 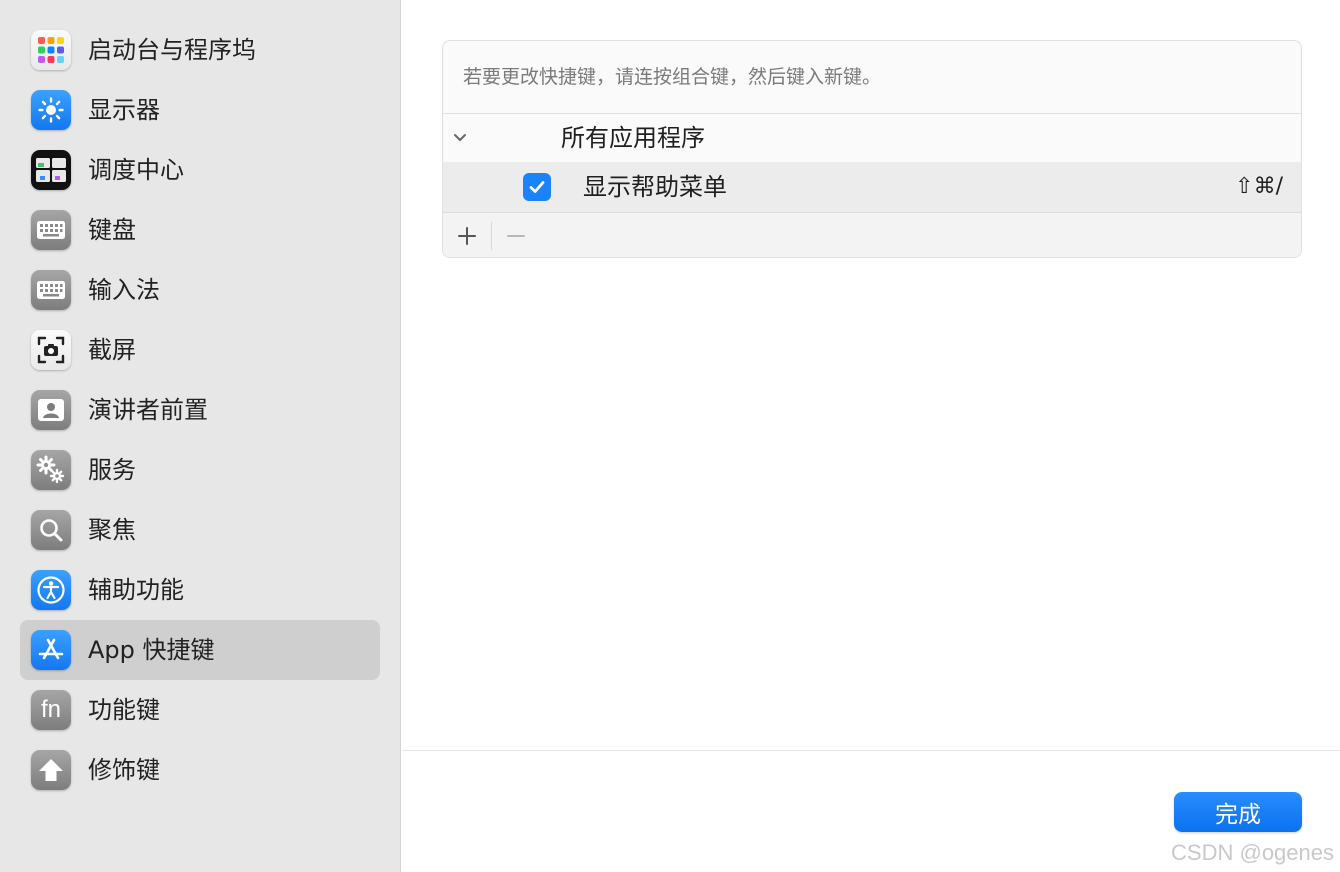 I want to click on accessibility-icon, so click(x=51, y=590).